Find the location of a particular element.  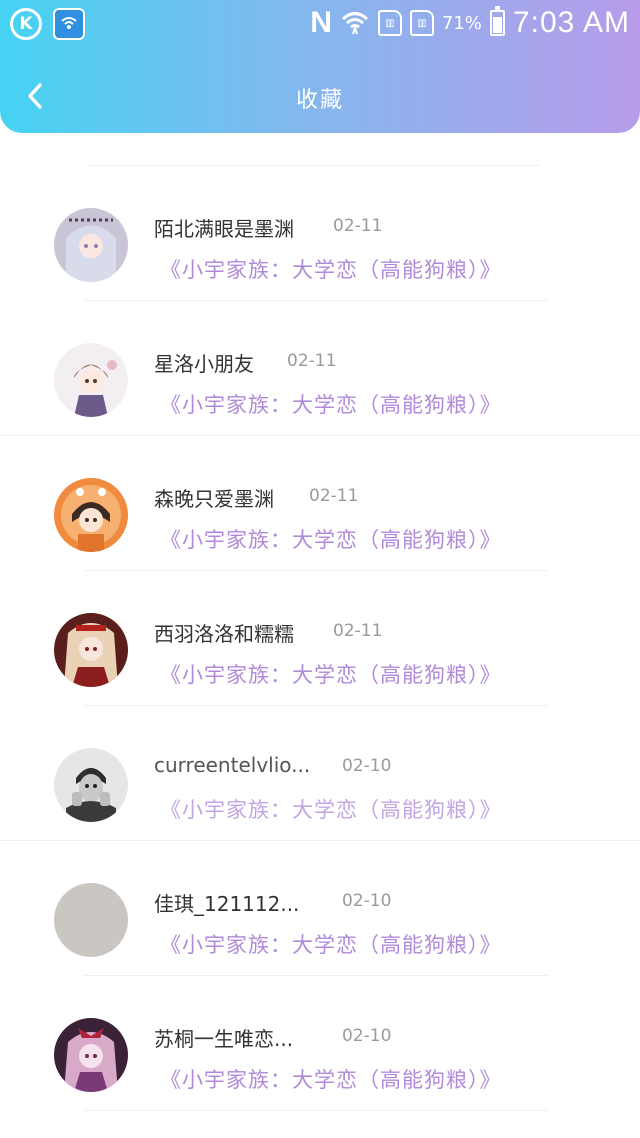

navbar: 收藏 is located at coordinates (320, 96).